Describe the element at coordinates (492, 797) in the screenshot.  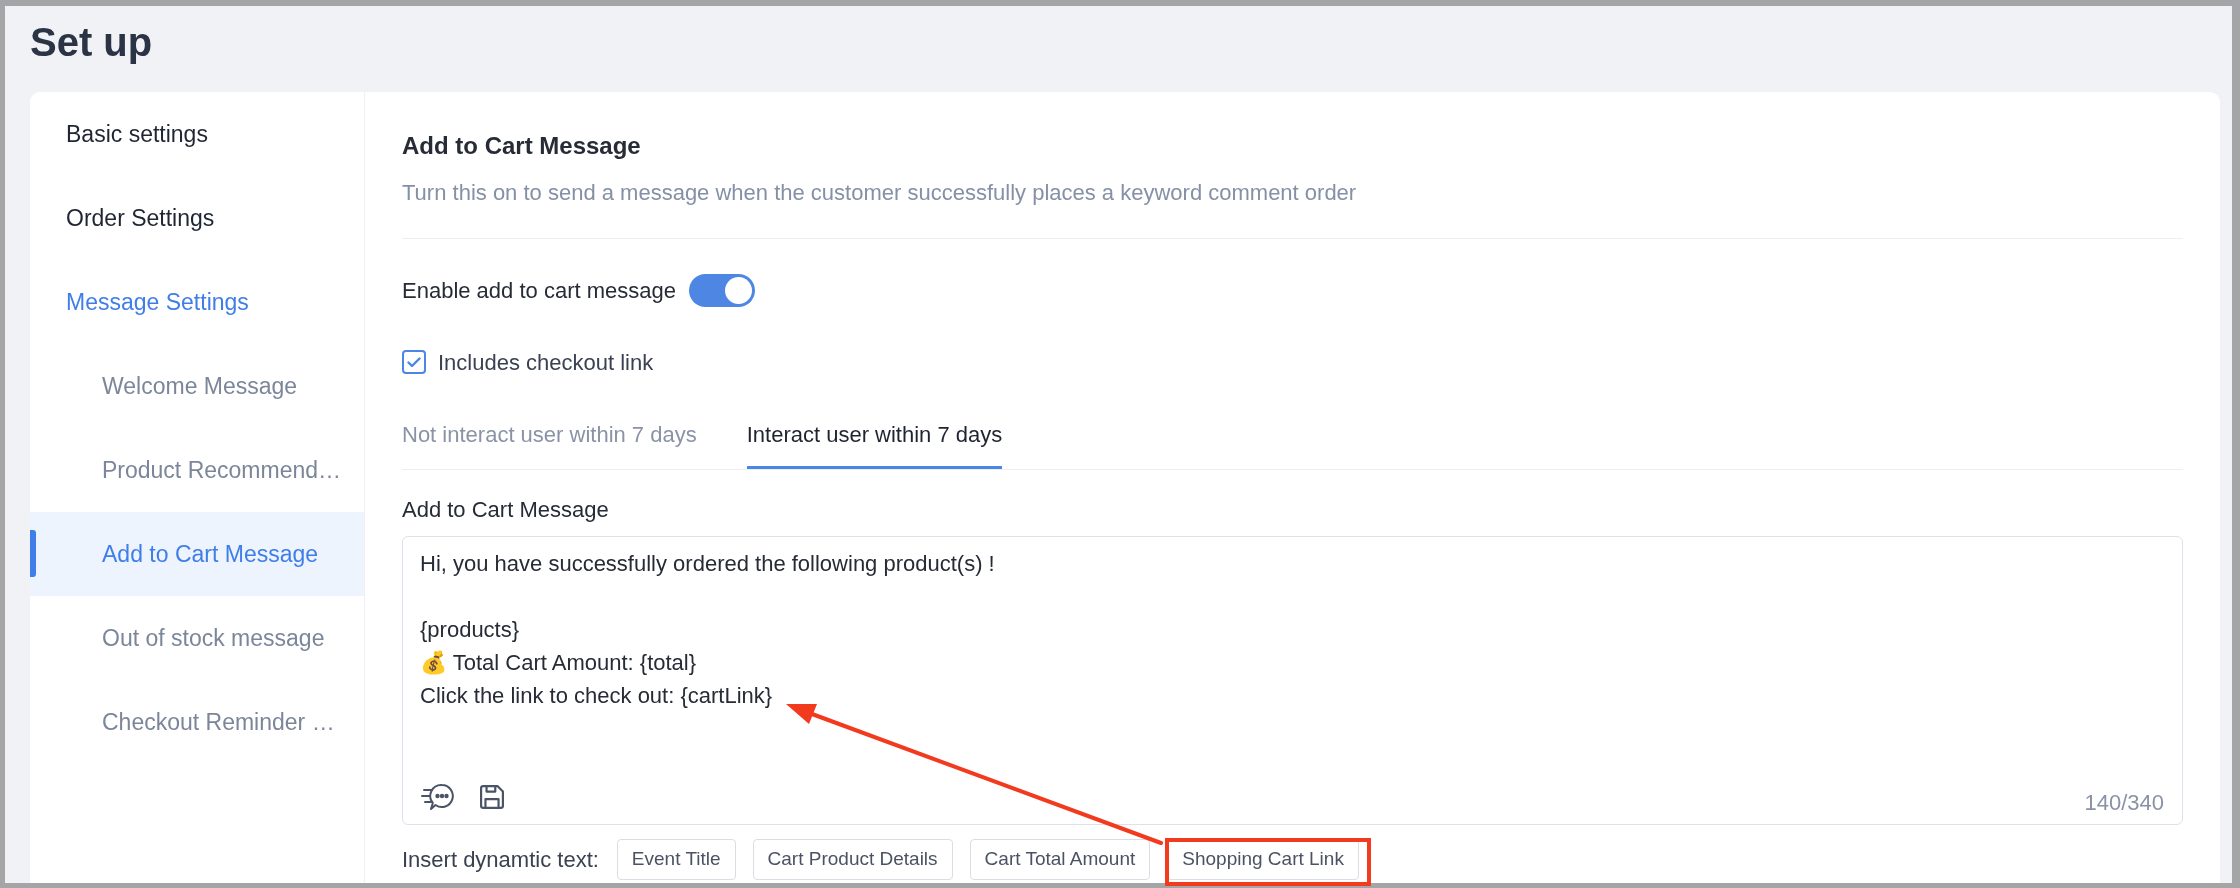
I see `save-icon` at that location.